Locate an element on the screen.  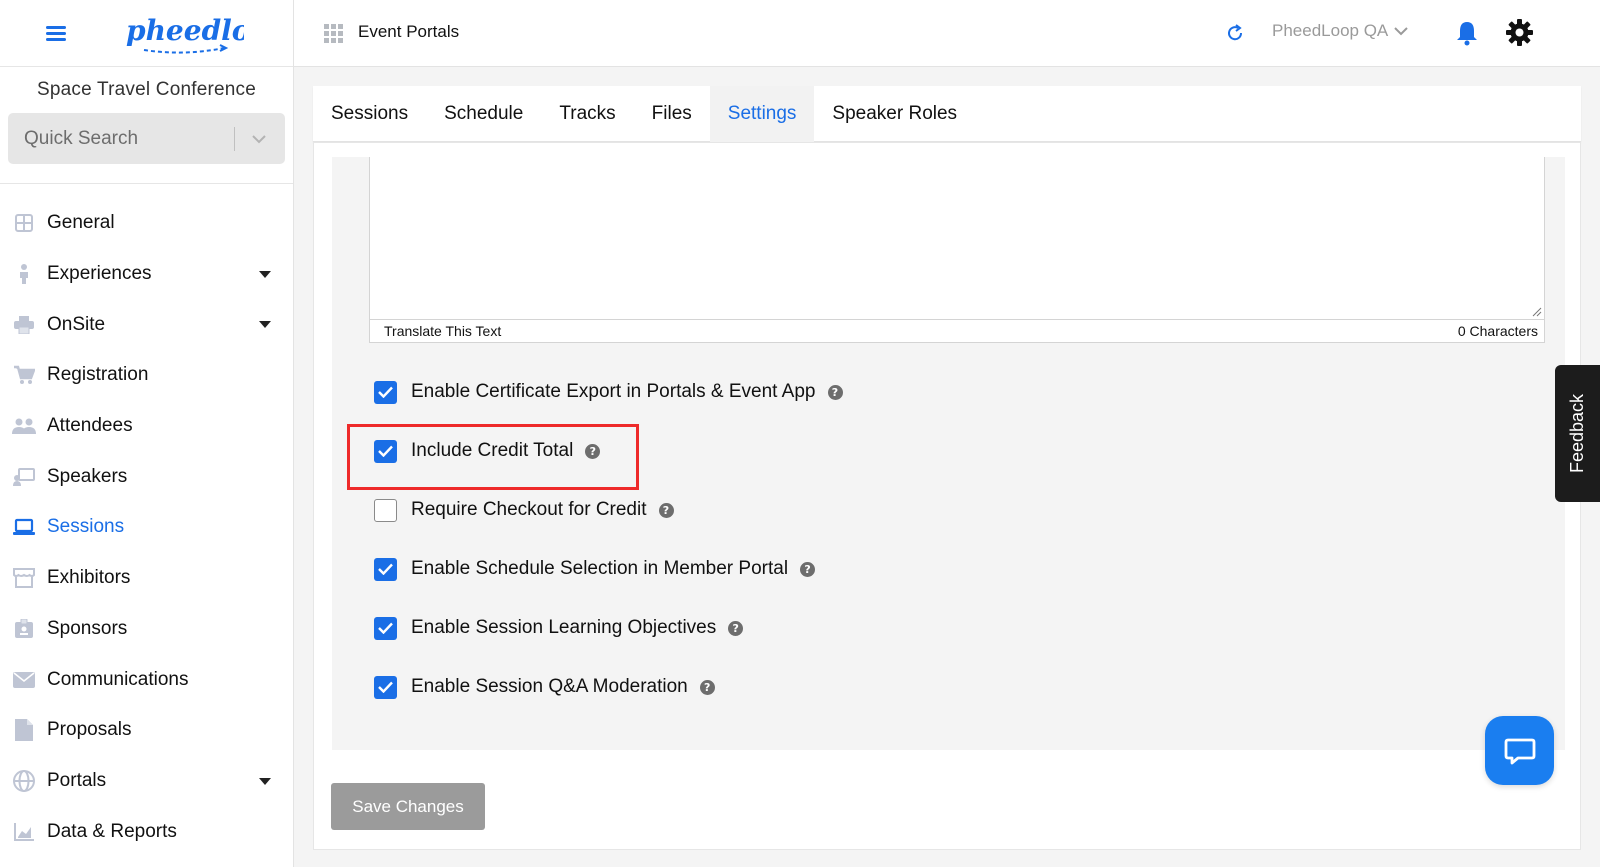
notification-bell-icon is located at coordinates (1467, 33).